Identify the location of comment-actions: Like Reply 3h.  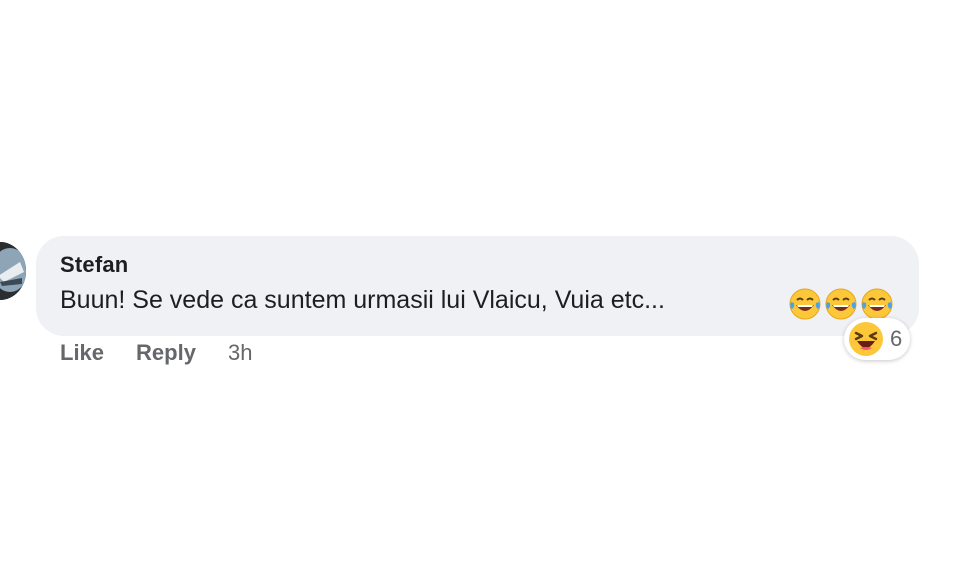
(156, 353).